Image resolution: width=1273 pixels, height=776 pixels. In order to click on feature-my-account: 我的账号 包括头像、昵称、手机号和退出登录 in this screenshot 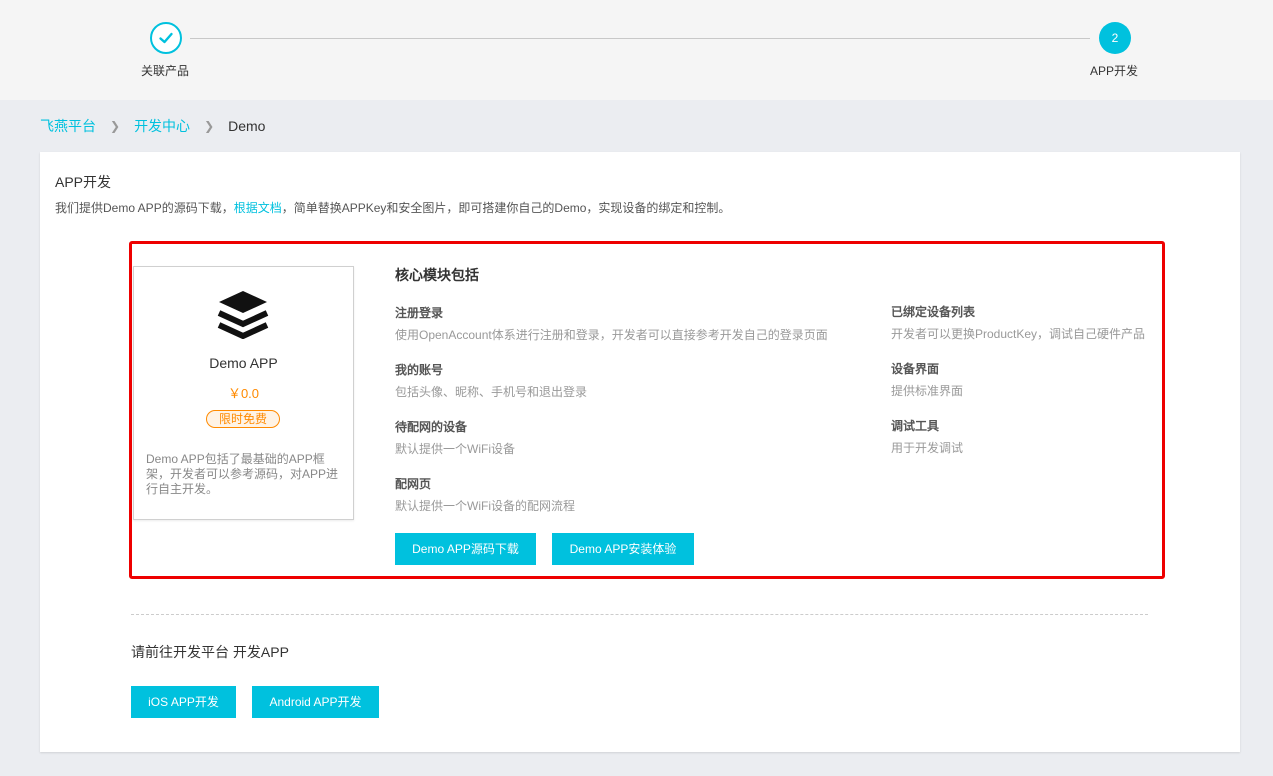, I will do `click(491, 380)`.